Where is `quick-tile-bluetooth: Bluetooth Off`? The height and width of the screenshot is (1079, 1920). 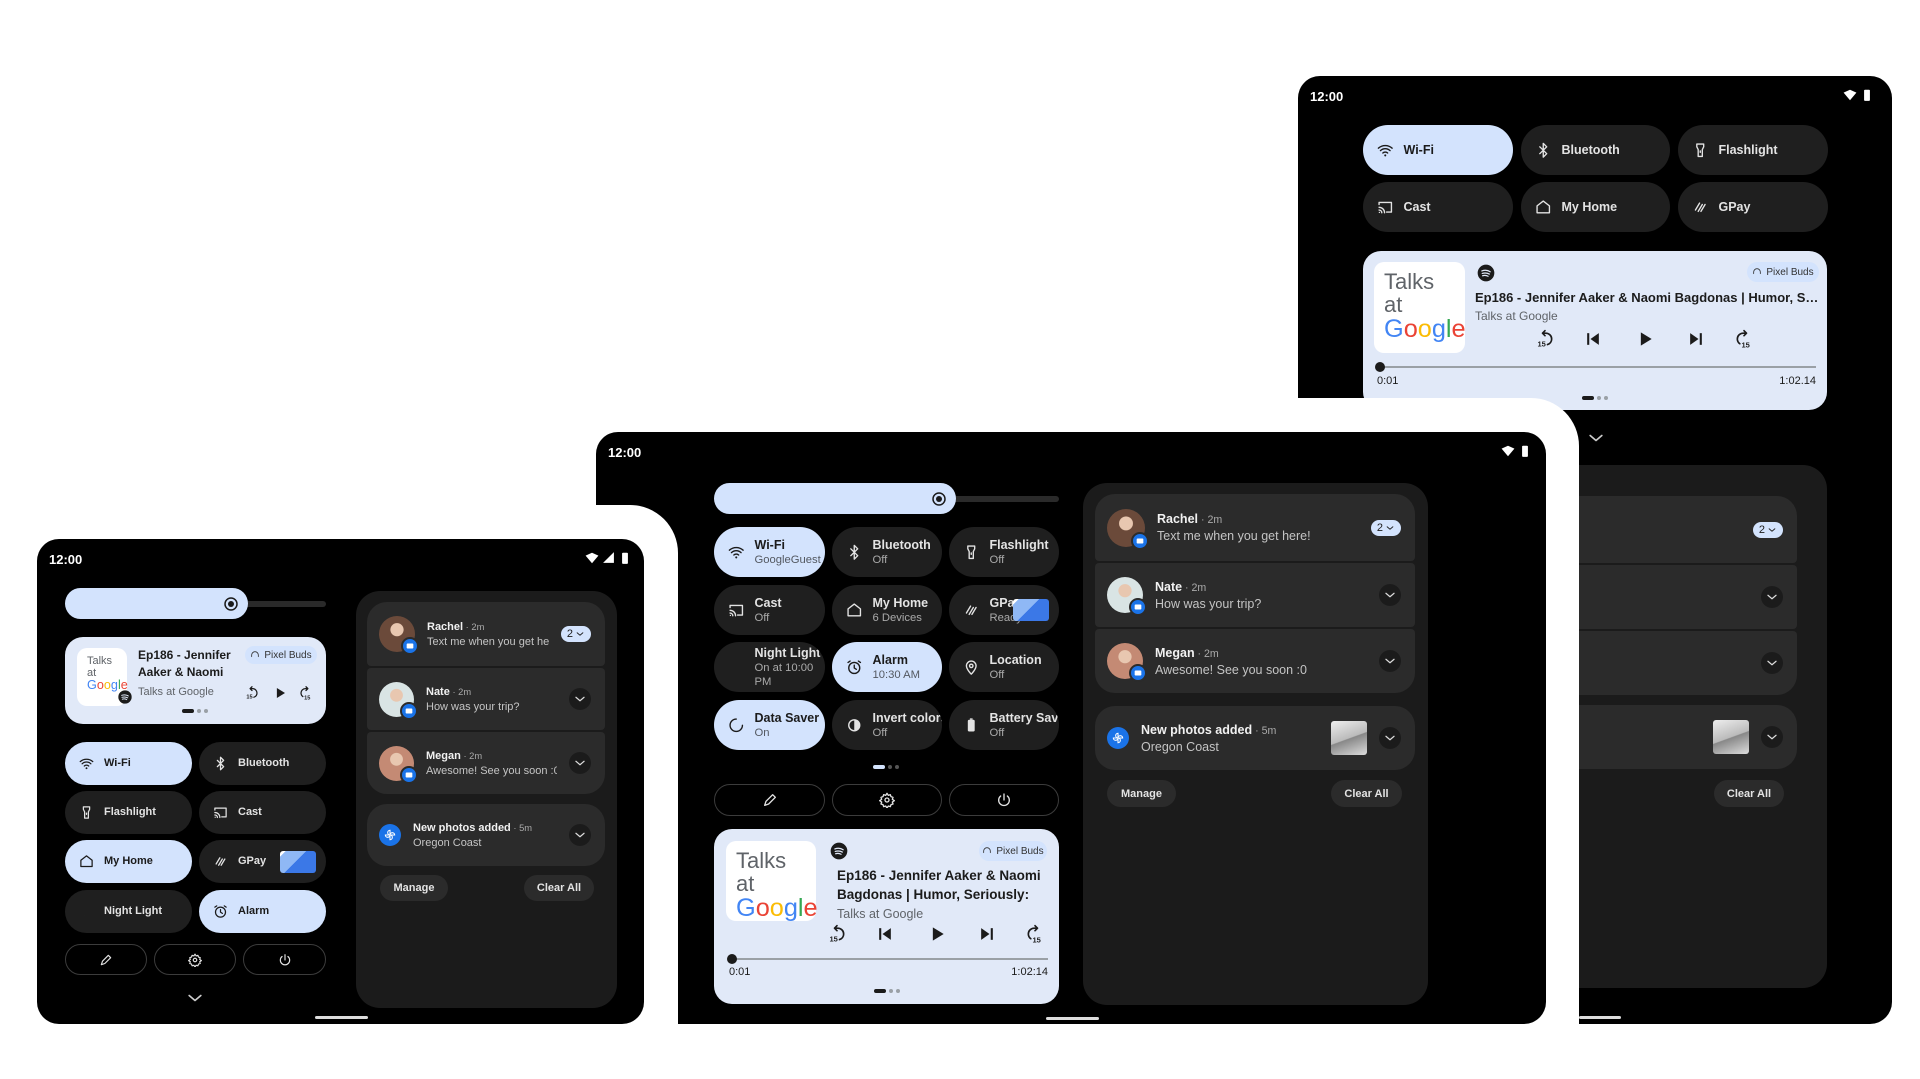
quick-tile-bluetooth: Bluetooth Off is located at coordinates (887, 552).